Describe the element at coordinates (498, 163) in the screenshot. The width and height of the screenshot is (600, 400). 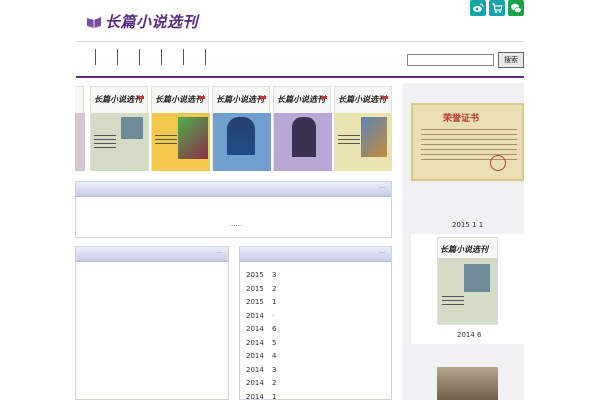
I see `seal-icon` at that location.